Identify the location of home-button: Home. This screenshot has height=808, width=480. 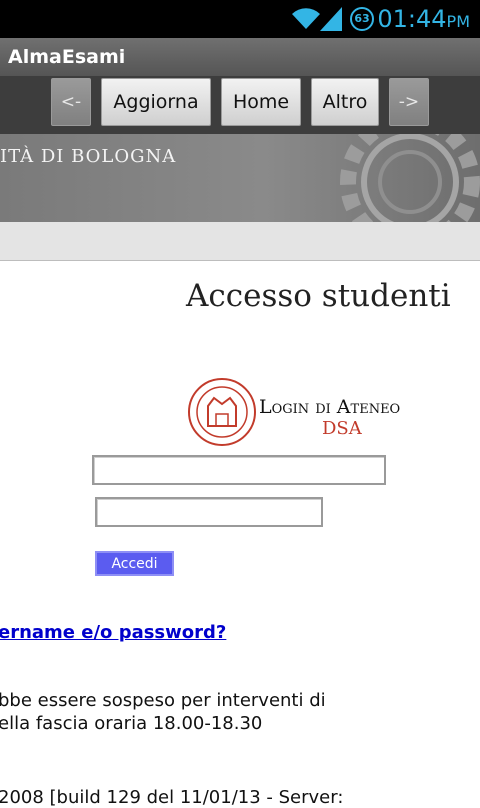
(261, 102).